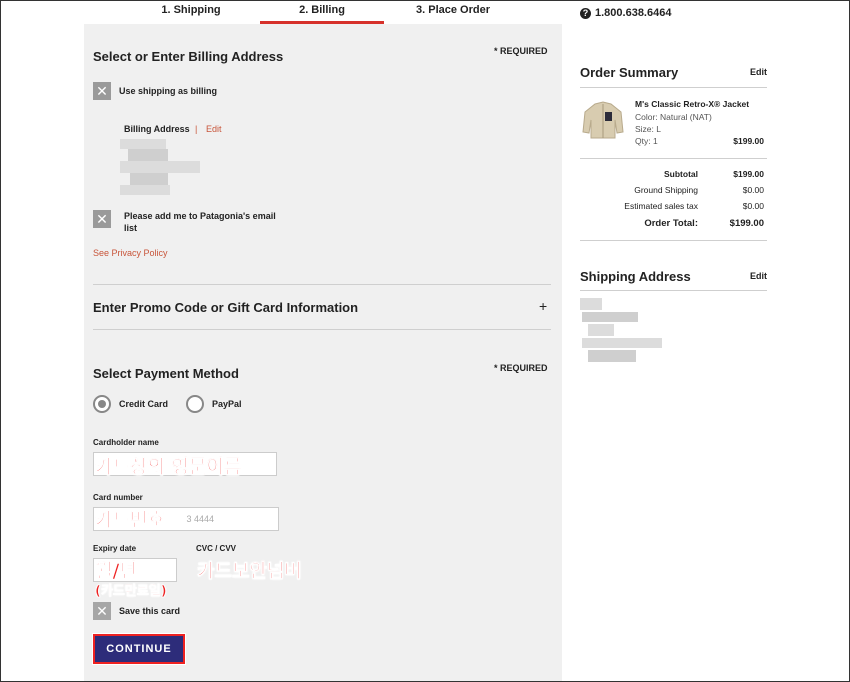 This screenshot has height=682, width=850. Describe the element at coordinates (150, 611) in the screenshot. I see `save-card-label: Save this card` at that location.